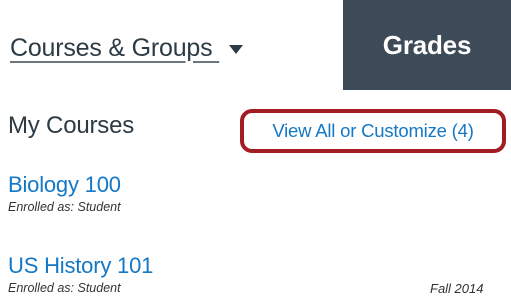 The image size is (511, 305). Describe the element at coordinates (236, 49) in the screenshot. I see `caret-down-icon` at that location.